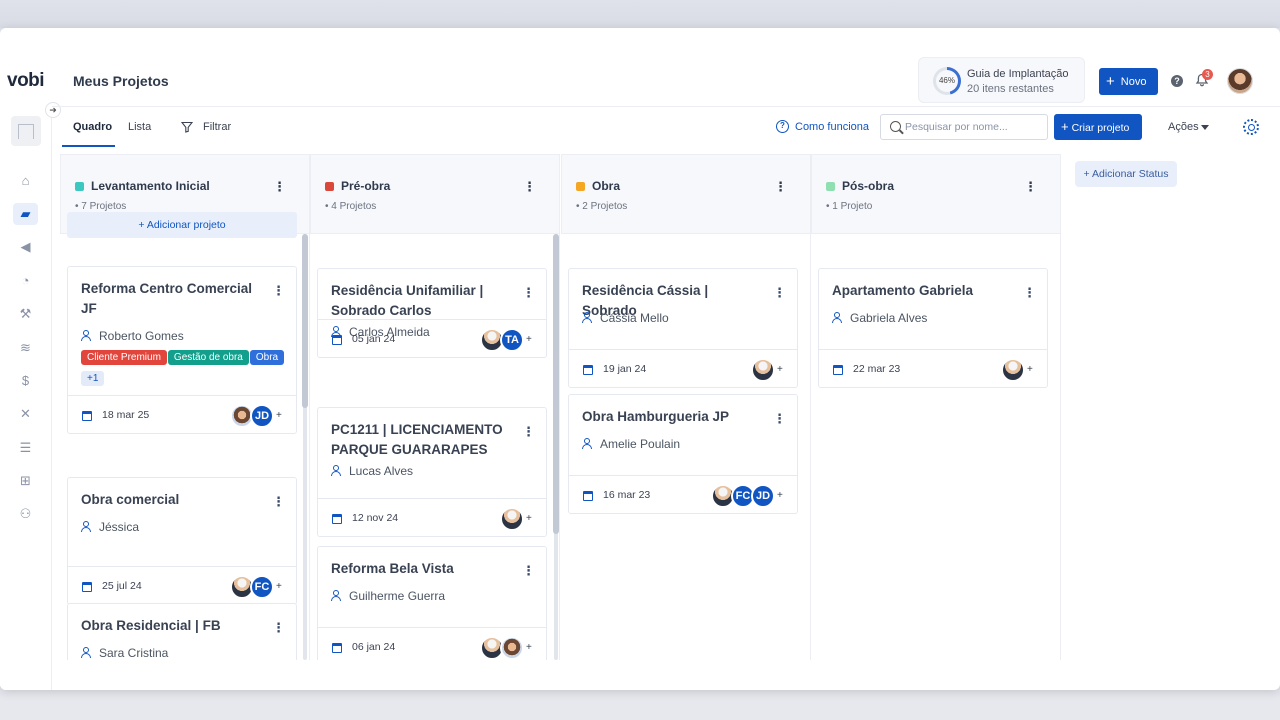 The height and width of the screenshot is (720, 1280). What do you see at coordinates (92, 127) in the screenshot?
I see `tab-quadro: Quadro` at bounding box center [92, 127].